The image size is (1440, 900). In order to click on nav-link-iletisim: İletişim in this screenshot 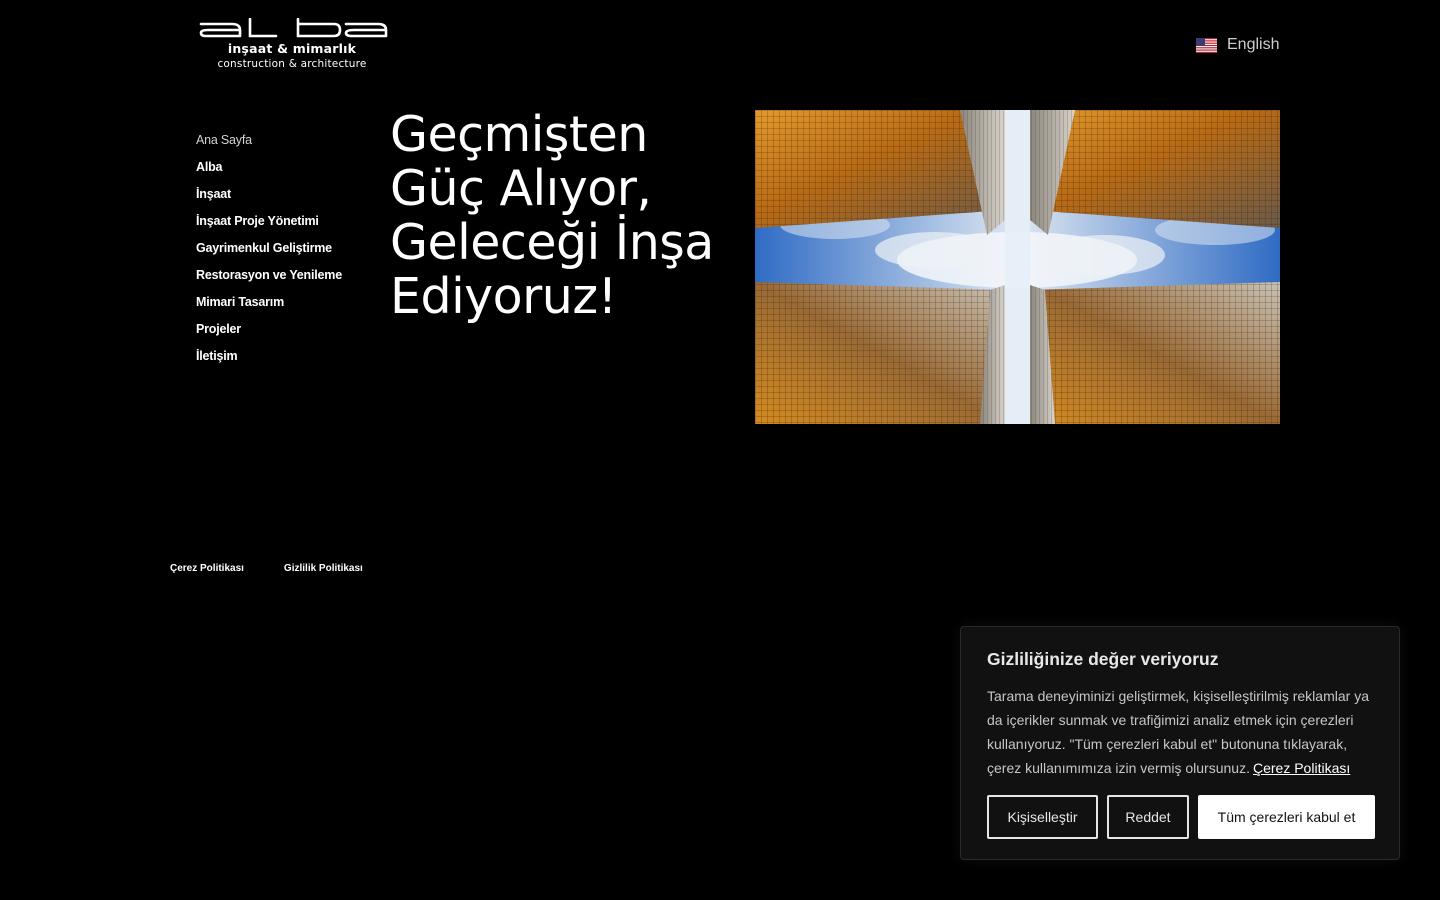, I will do `click(217, 356)`.